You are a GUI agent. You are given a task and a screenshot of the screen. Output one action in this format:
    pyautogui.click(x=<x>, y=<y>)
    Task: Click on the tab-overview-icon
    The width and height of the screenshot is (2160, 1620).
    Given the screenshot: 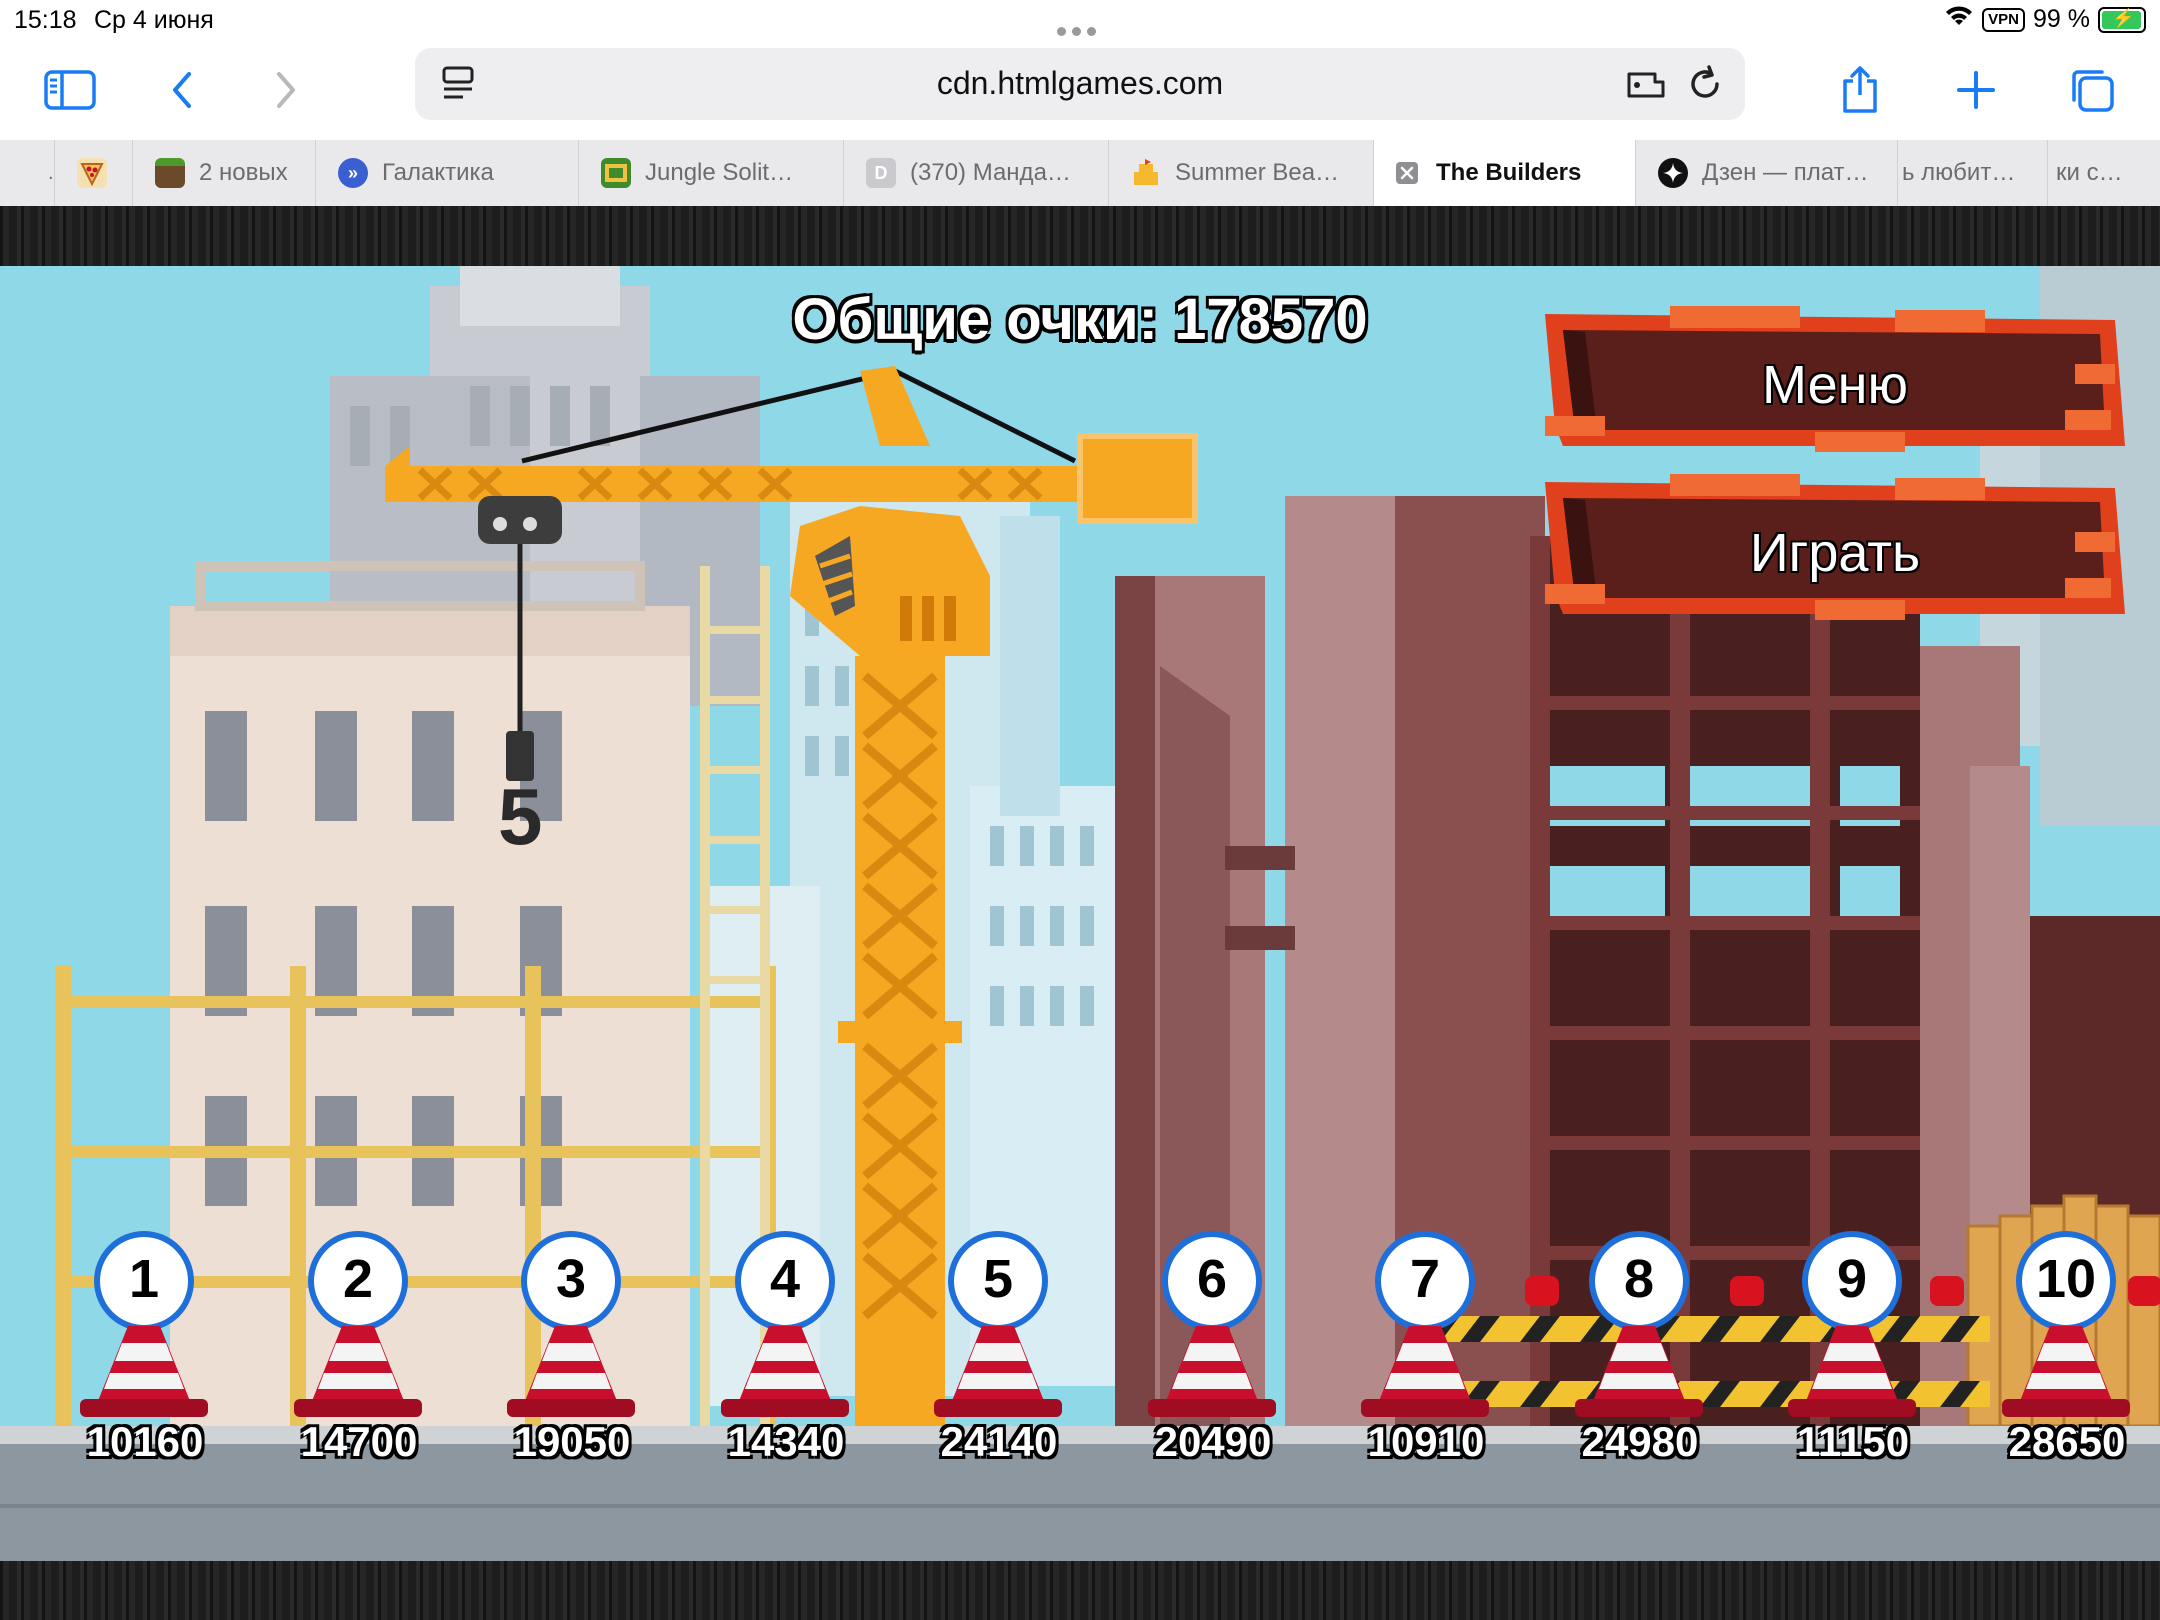 What is the action you would take?
    pyautogui.click(x=2092, y=90)
    